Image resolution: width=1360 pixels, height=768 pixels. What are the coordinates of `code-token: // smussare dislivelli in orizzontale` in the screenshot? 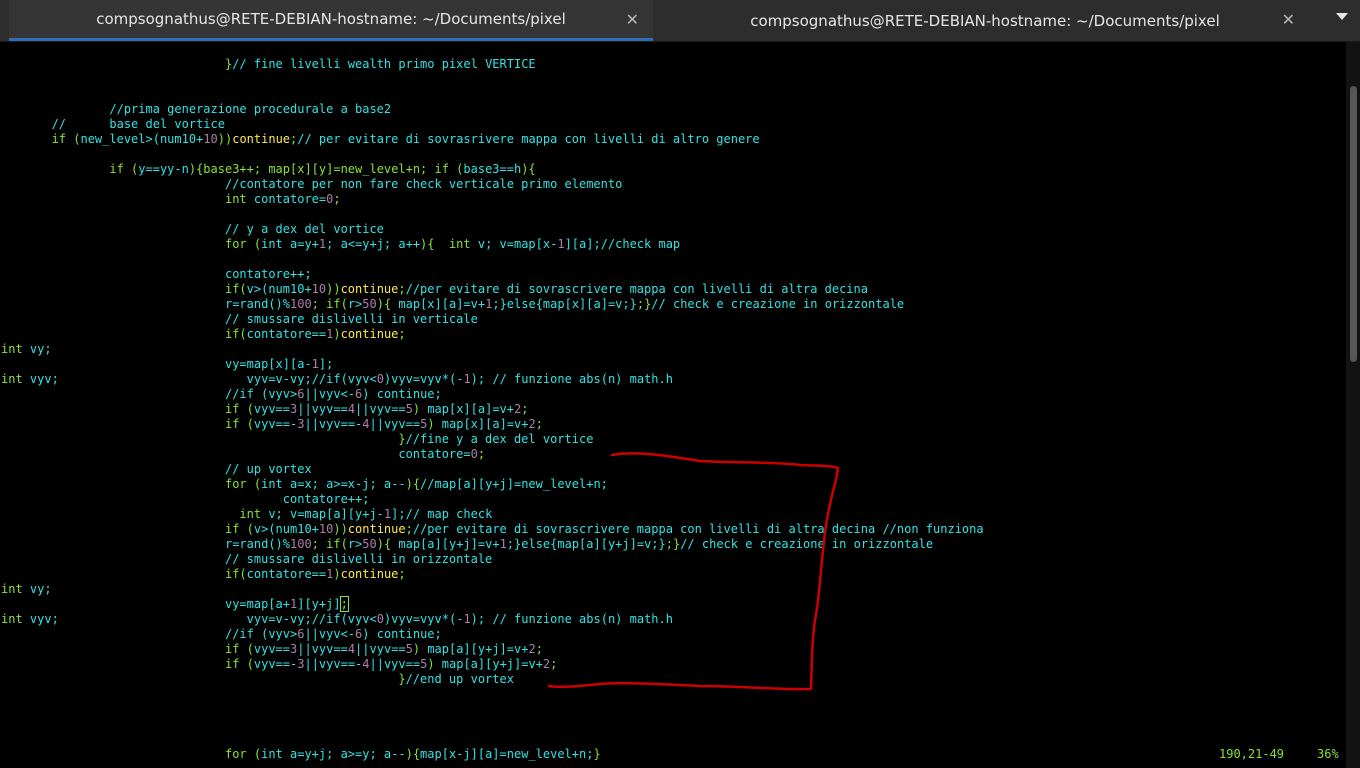 It's located at (358, 559).